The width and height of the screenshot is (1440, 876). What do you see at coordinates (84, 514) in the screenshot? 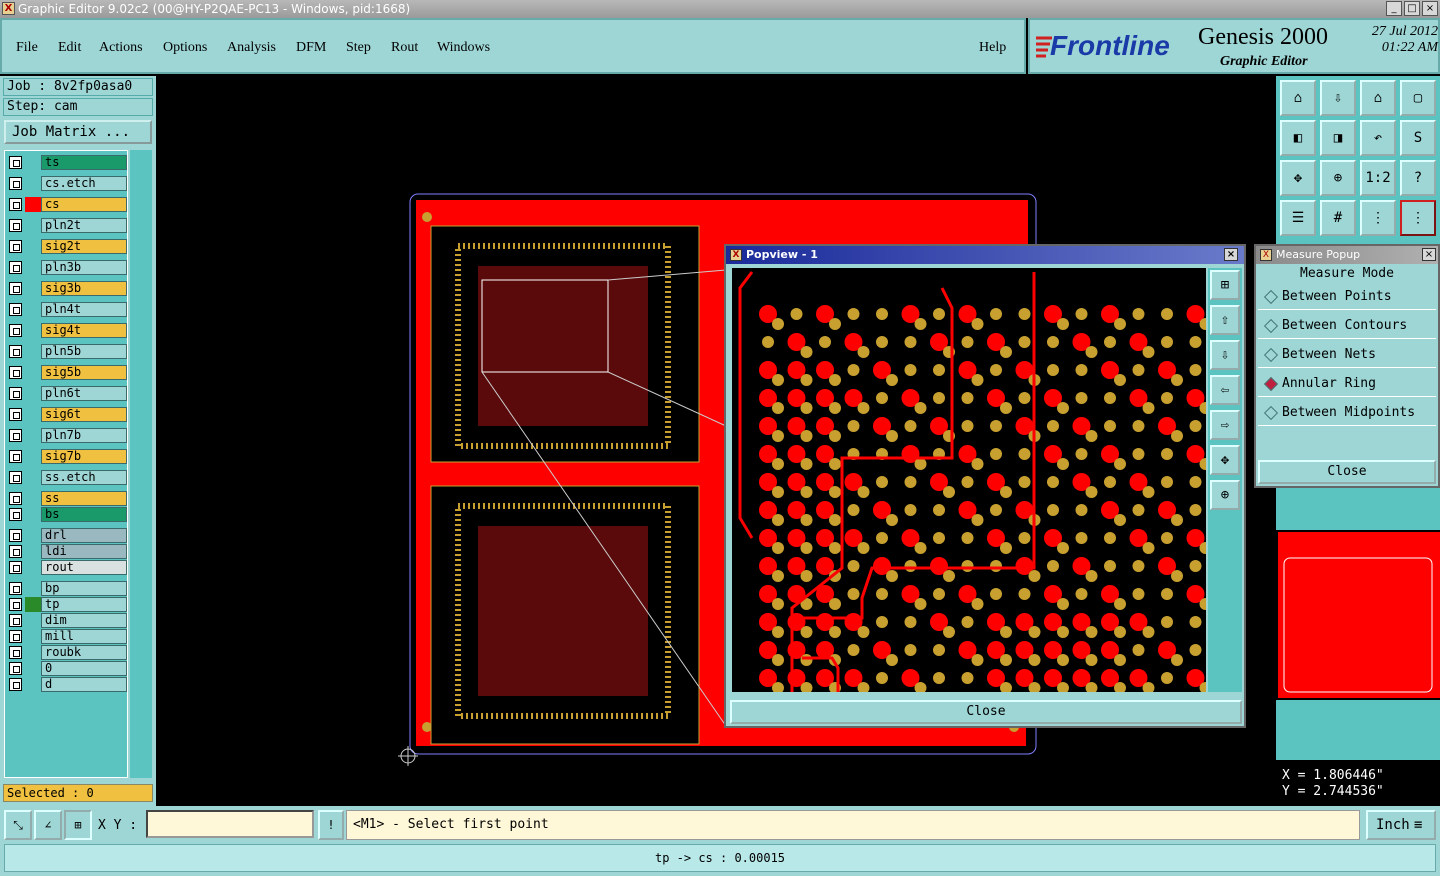
I see `layer-name: bs` at bounding box center [84, 514].